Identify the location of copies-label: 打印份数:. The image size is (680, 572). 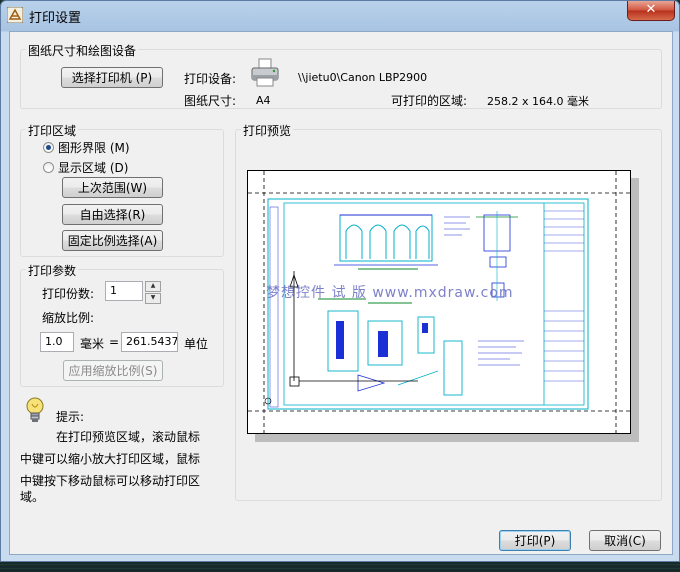
(68, 294).